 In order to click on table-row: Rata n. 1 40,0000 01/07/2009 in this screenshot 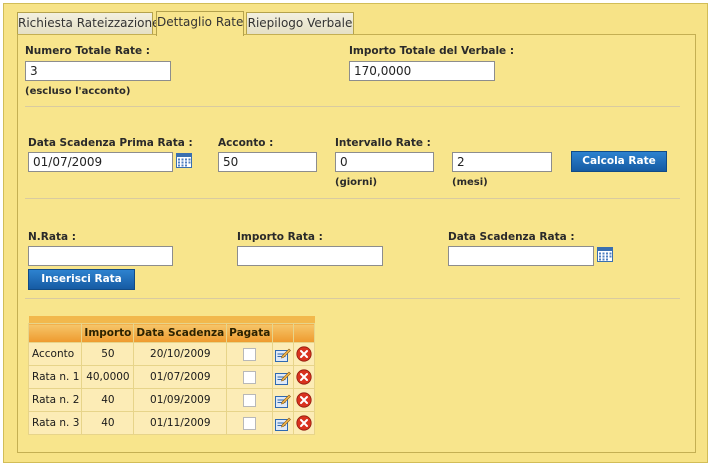, I will do `click(171, 377)`.